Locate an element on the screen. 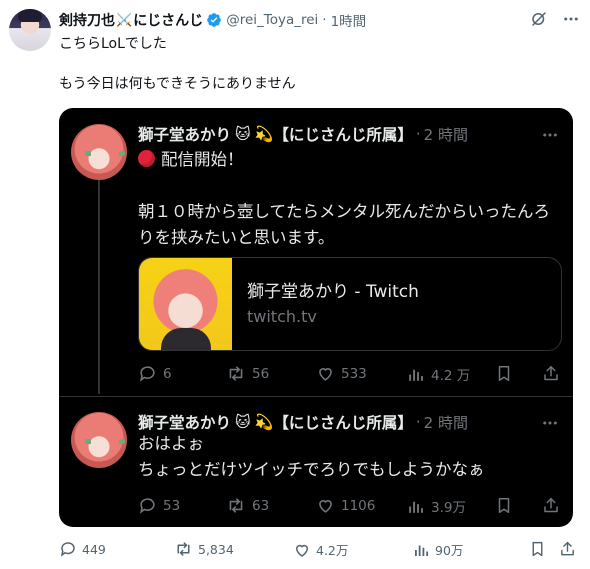 The image size is (590, 569). like-button: 1106 is located at coordinates (345, 505).